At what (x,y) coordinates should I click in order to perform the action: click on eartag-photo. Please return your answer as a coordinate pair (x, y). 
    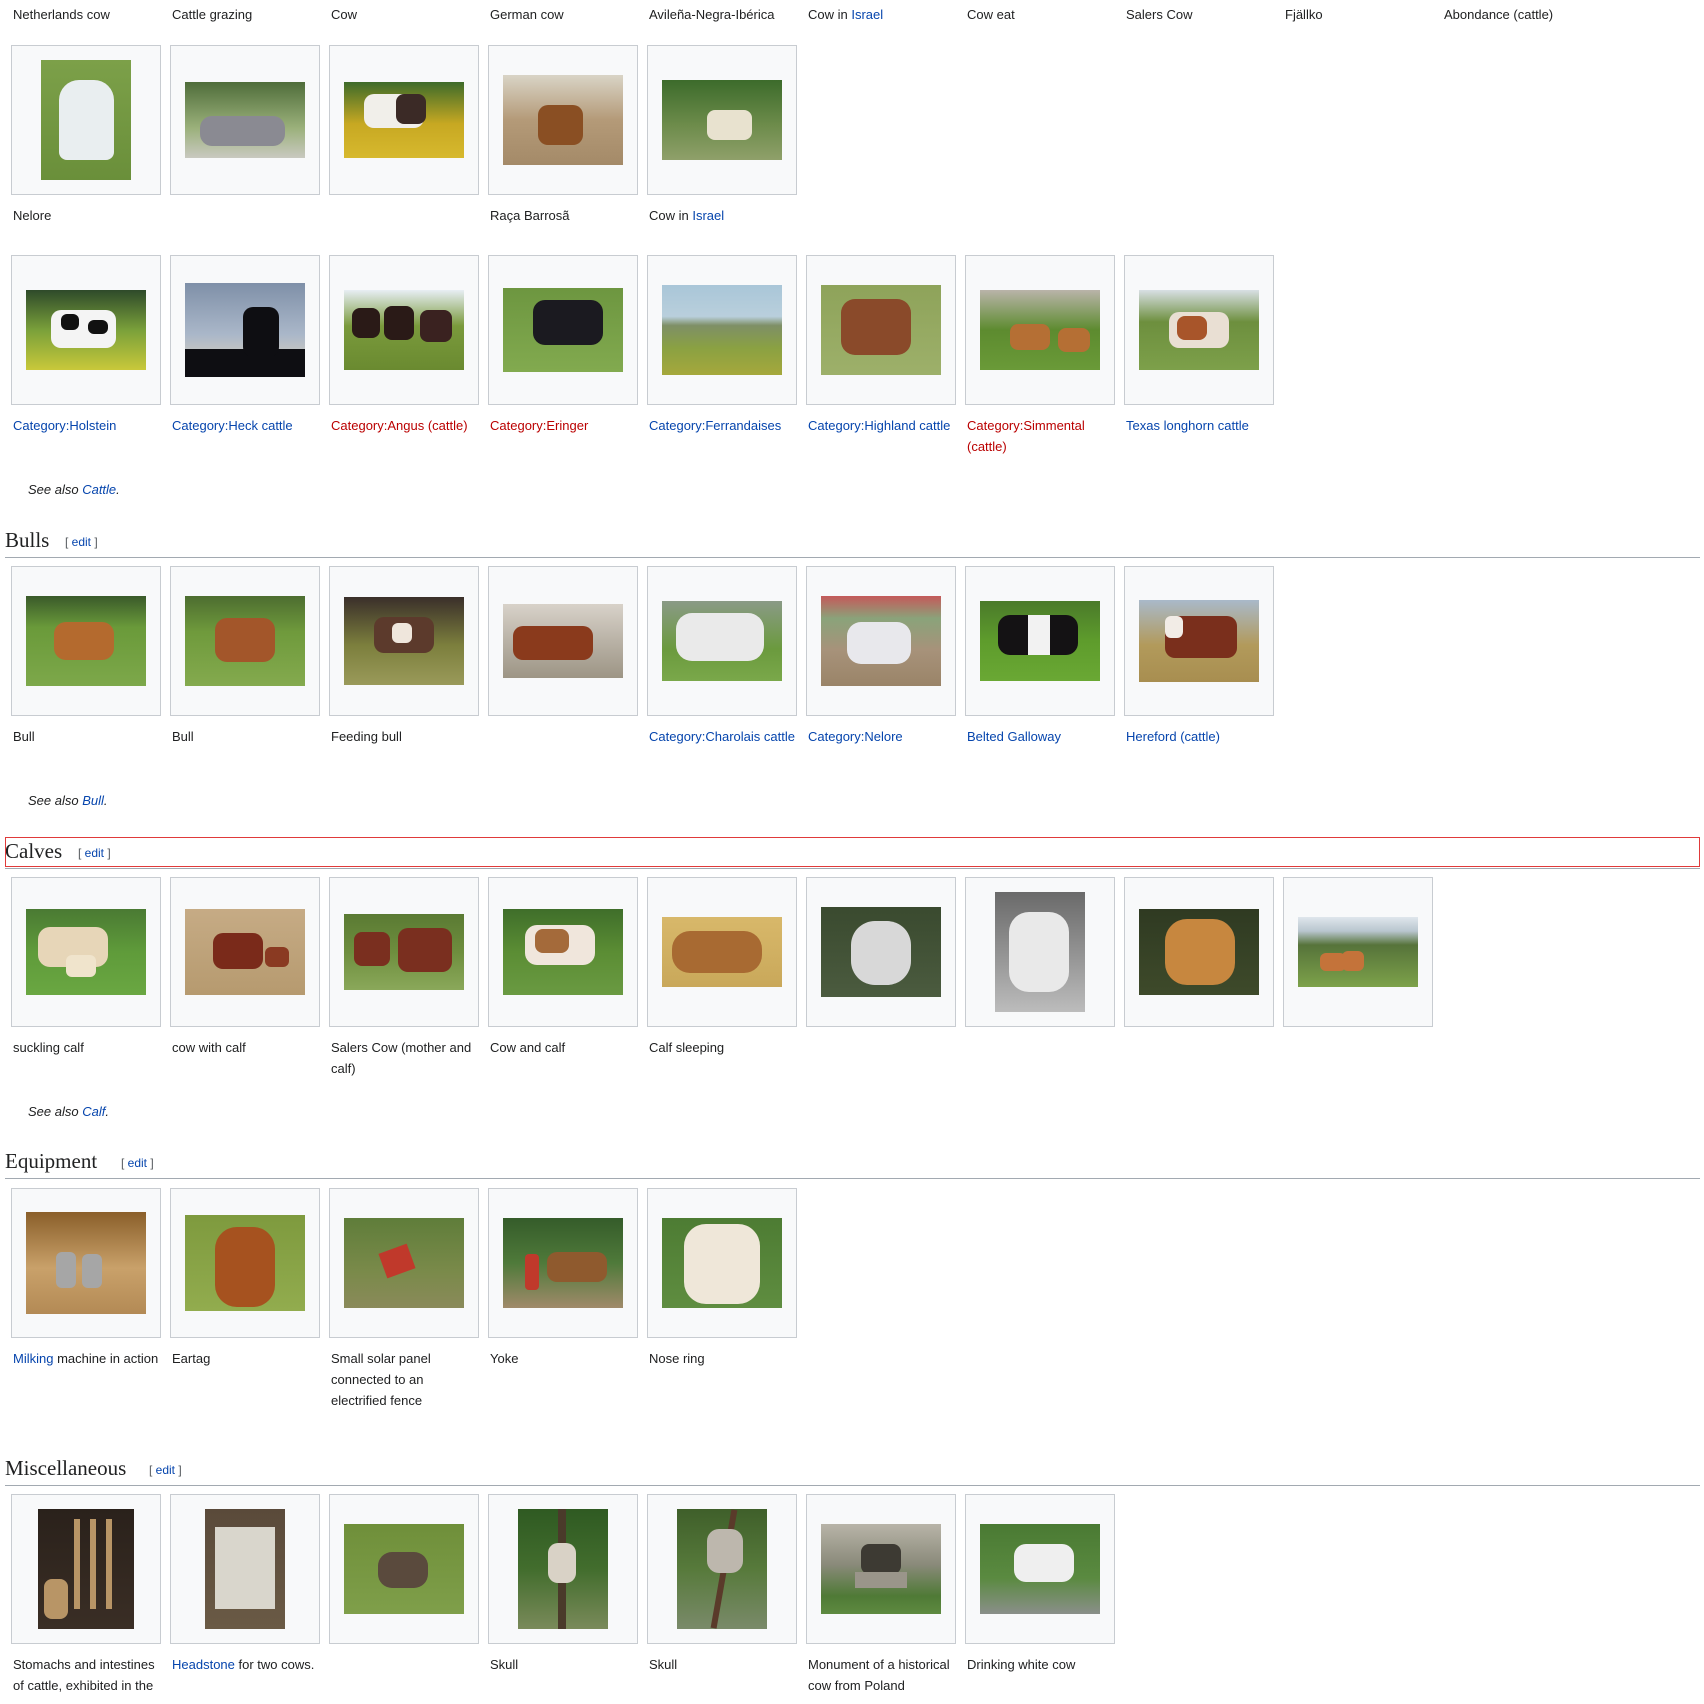
    Looking at the image, I should click on (245, 1263).